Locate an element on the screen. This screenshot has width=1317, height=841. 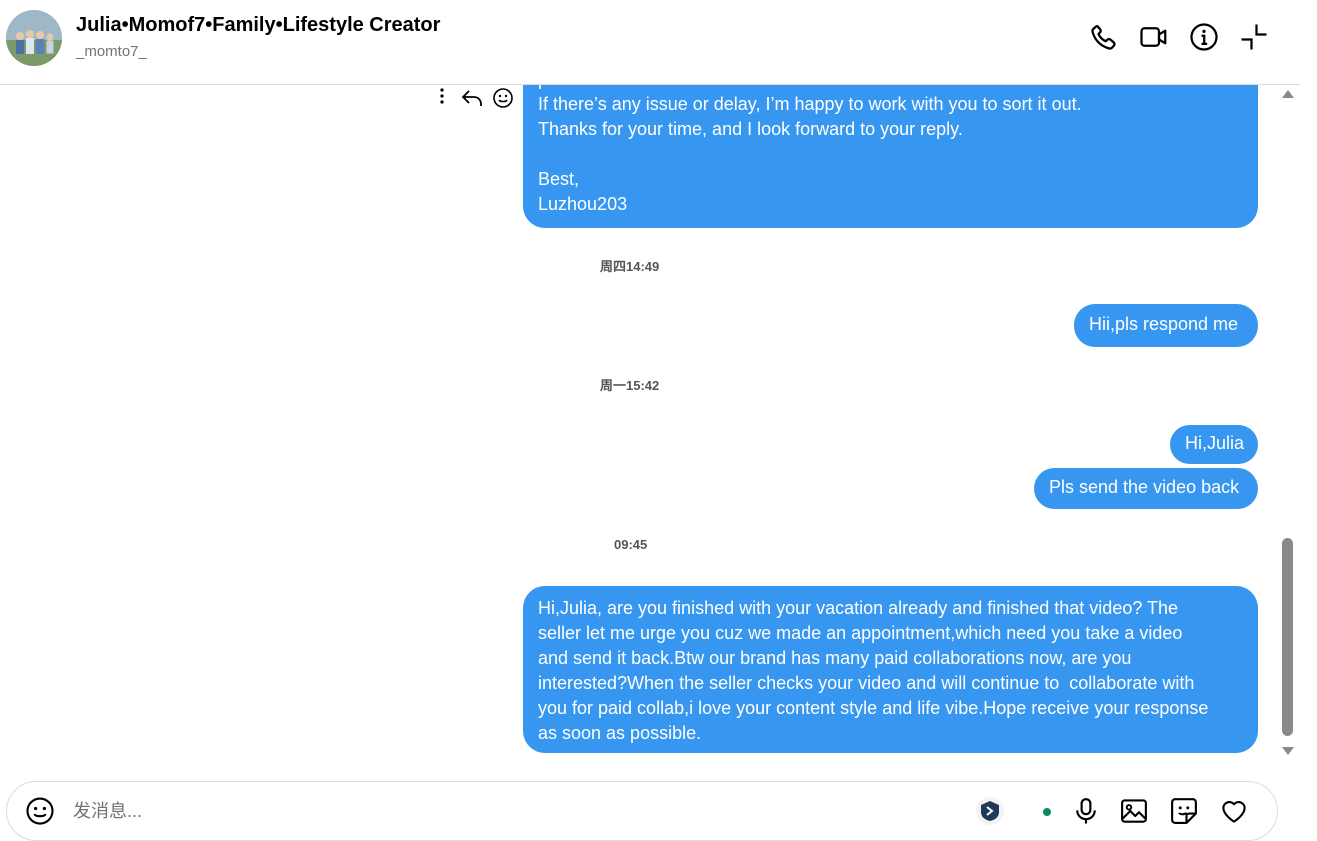
message-timestamp: 周四14:49 is located at coordinates (630, 266).